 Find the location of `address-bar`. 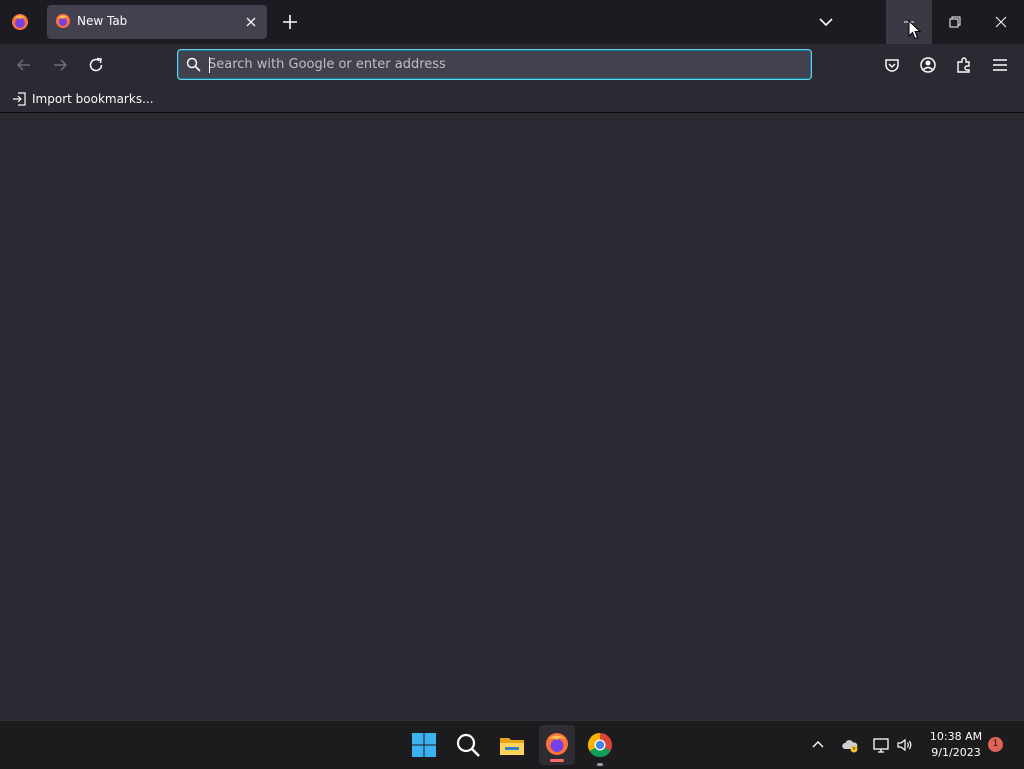

address-bar is located at coordinates (494, 64).